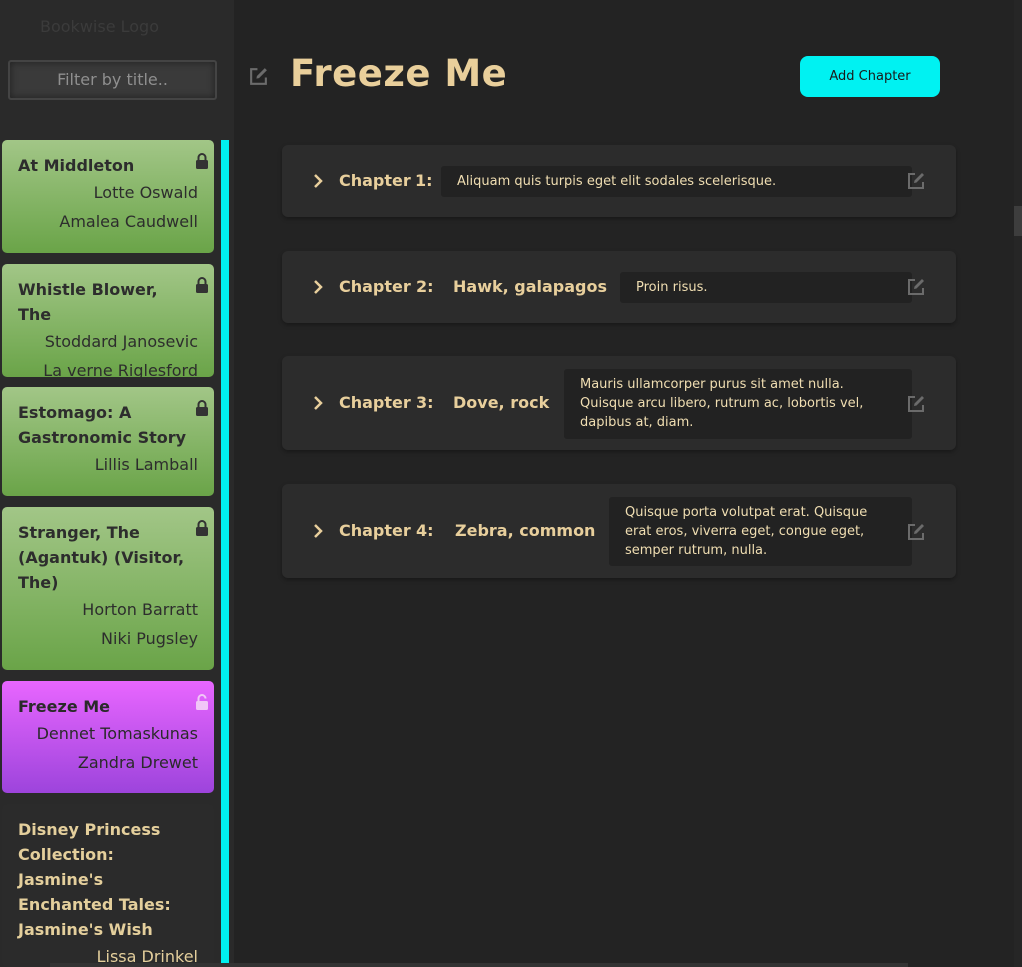 This screenshot has height=967, width=1022. I want to click on chapter-name: Zebra, common, so click(525, 530).